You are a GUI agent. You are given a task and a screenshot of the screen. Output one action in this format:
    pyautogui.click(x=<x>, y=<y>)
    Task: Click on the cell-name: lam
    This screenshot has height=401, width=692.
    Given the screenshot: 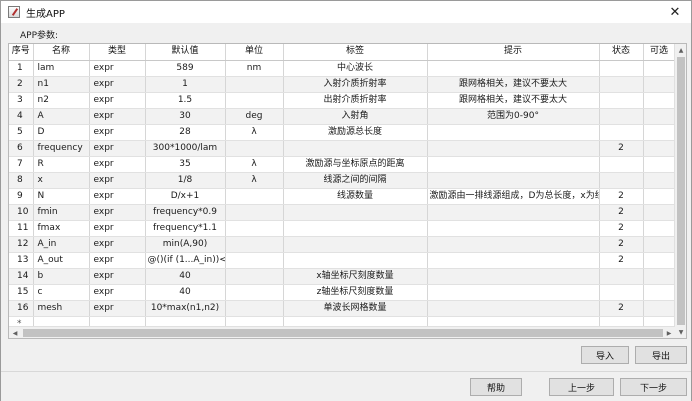 What is the action you would take?
    pyautogui.click(x=61, y=68)
    